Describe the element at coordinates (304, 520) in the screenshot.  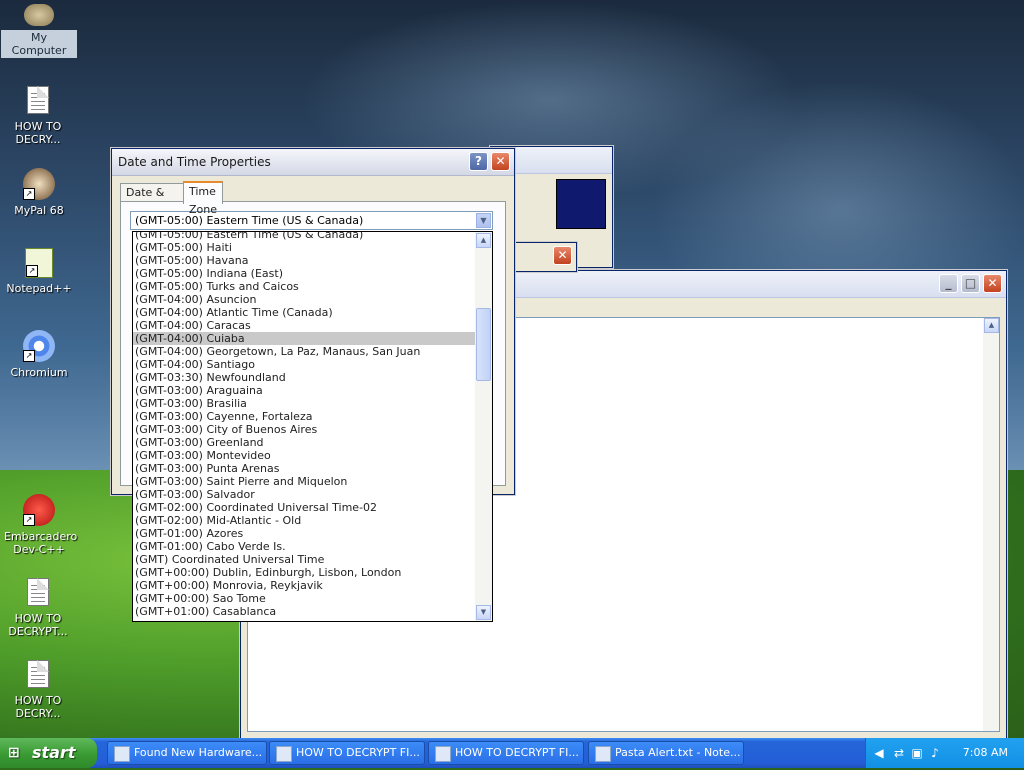
I see `time-zone-option: (GMT-02:00) Mid-Atlantic - Old` at that location.